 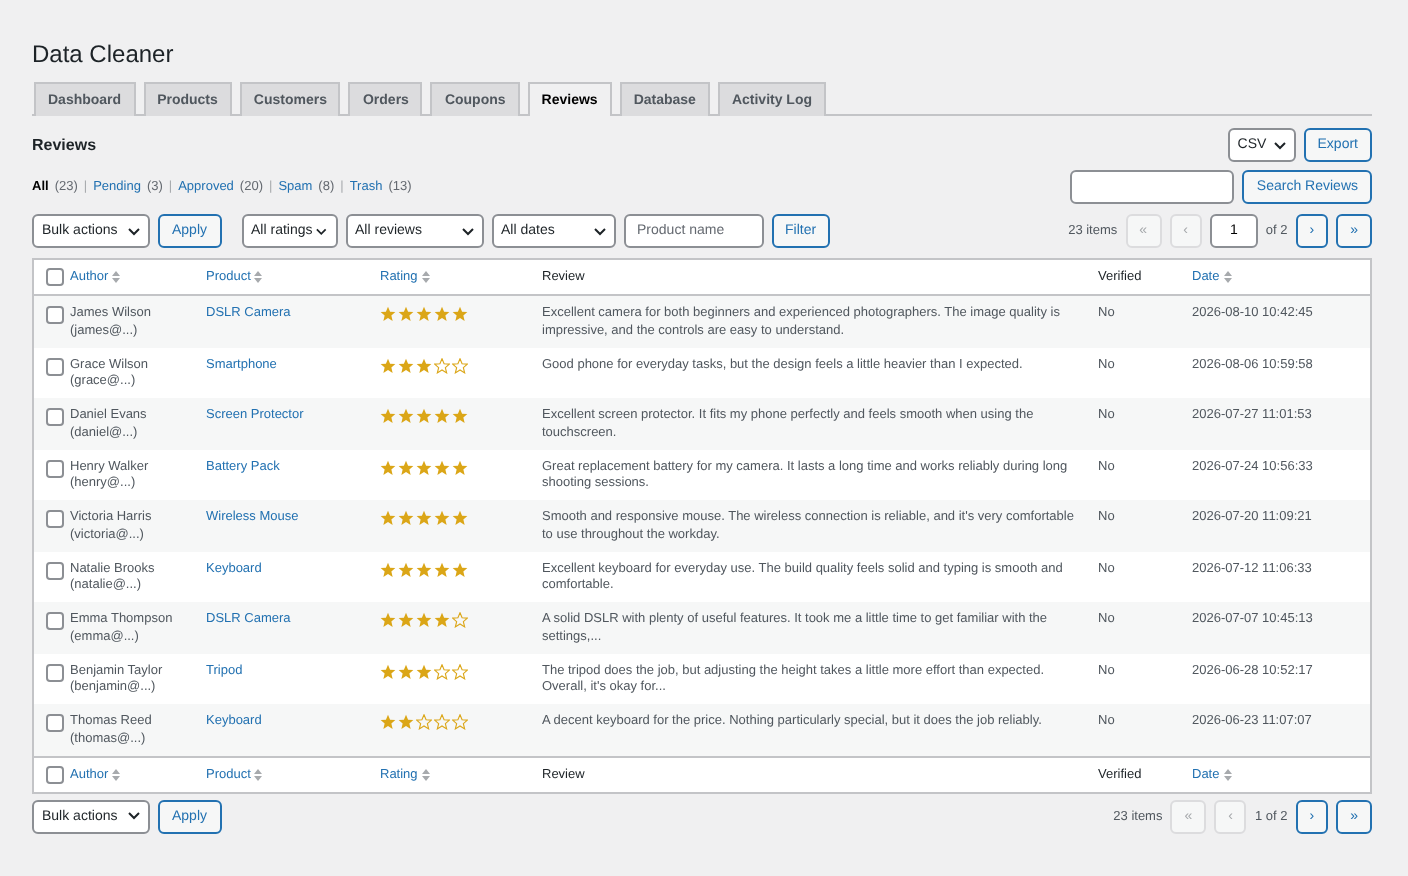 What do you see at coordinates (64, 145) in the screenshot?
I see `section-title: Reviews` at bounding box center [64, 145].